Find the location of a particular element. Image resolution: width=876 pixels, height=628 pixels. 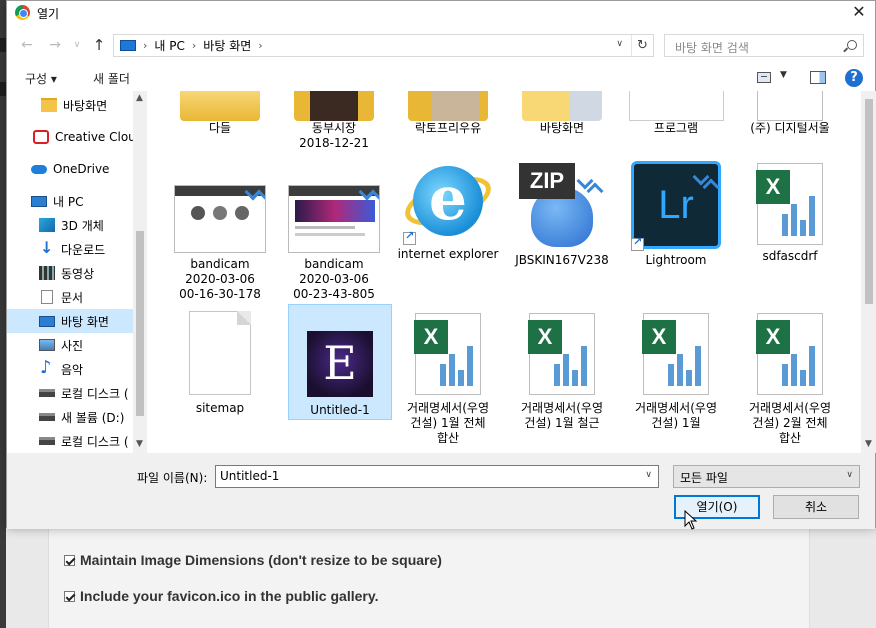

sidebar-item-local-disk-2: 로컬 디스크 ( is located at coordinates (70, 441).